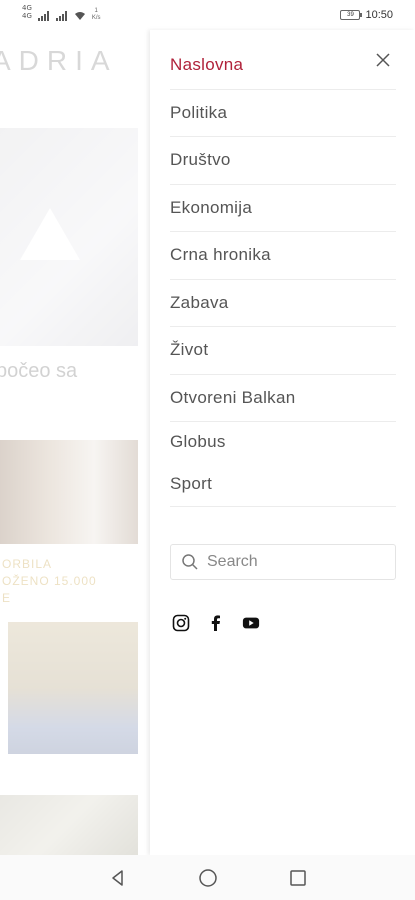 This screenshot has width=415, height=900. I want to click on nav-item-ekonomija: Ekonomija, so click(283, 208).